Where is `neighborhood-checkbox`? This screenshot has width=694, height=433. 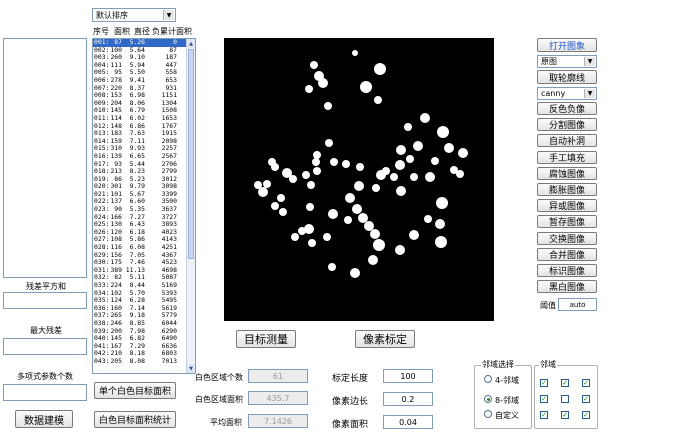
neighborhood-checkbox is located at coordinates (565, 399).